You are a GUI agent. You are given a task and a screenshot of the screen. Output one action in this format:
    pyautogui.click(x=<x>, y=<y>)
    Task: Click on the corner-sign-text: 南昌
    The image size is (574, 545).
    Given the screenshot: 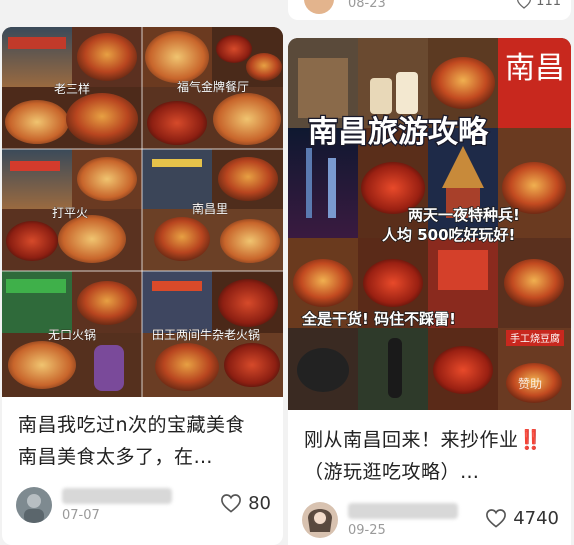 What is the action you would take?
    pyautogui.click(x=535, y=68)
    